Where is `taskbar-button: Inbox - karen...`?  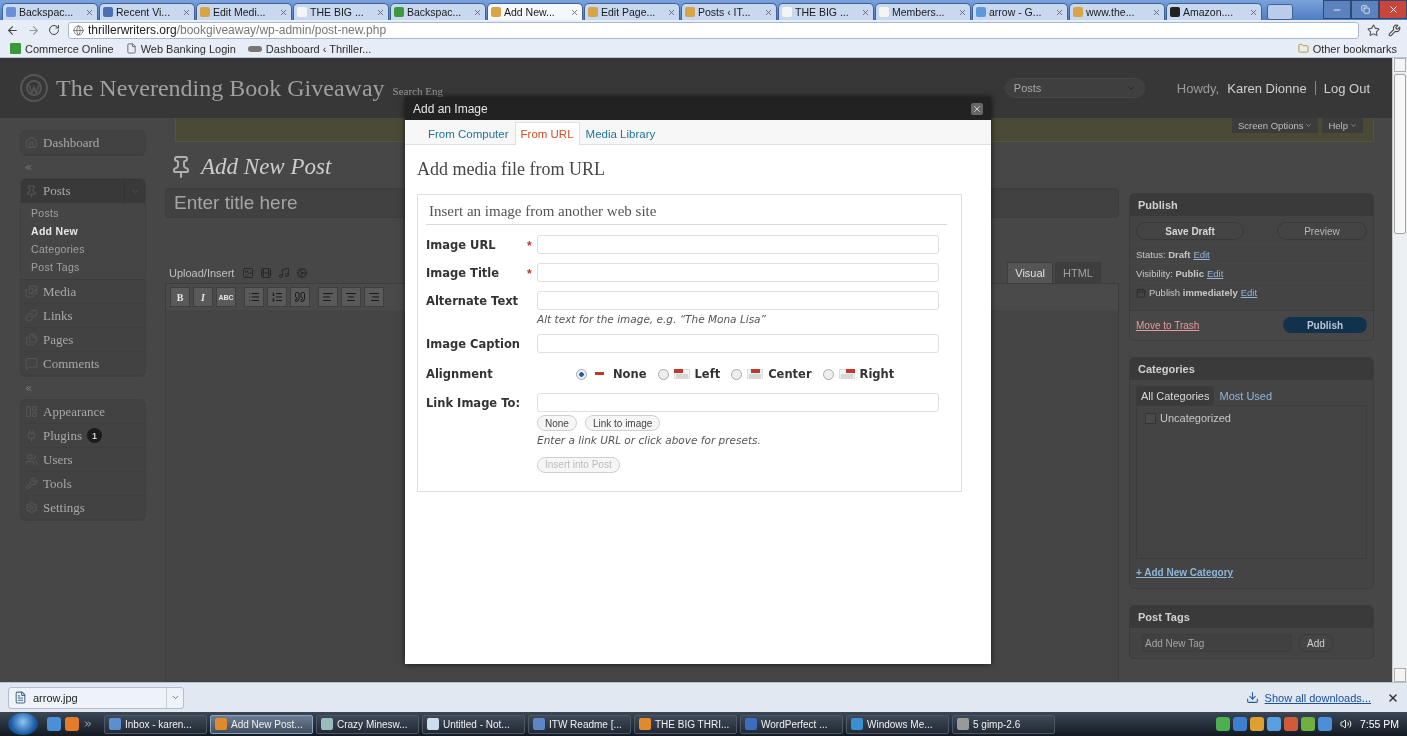 taskbar-button: Inbox - karen... is located at coordinates (155, 724).